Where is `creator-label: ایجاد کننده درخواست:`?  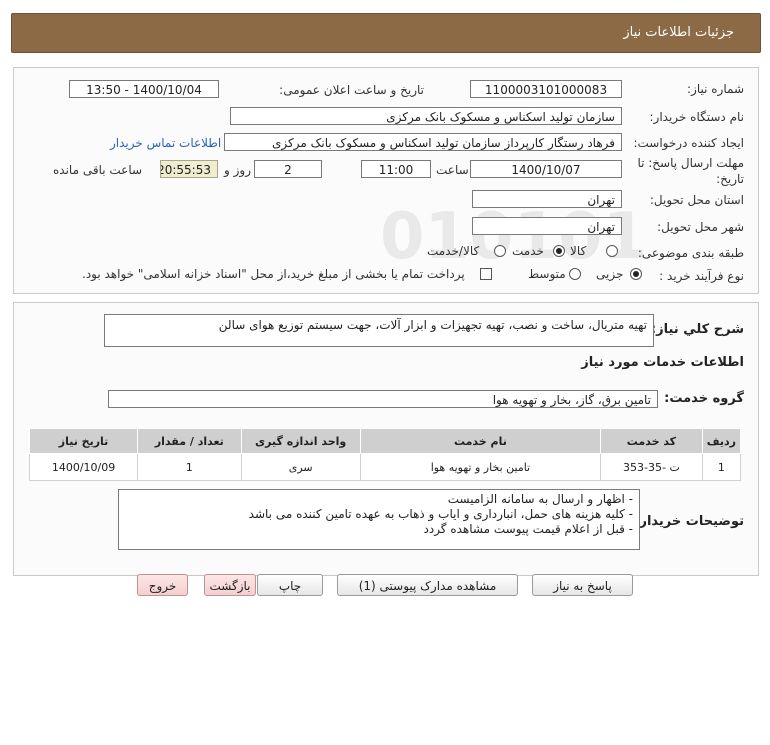
creator-label: ایجاد کننده درخواست: is located at coordinates (688, 143).